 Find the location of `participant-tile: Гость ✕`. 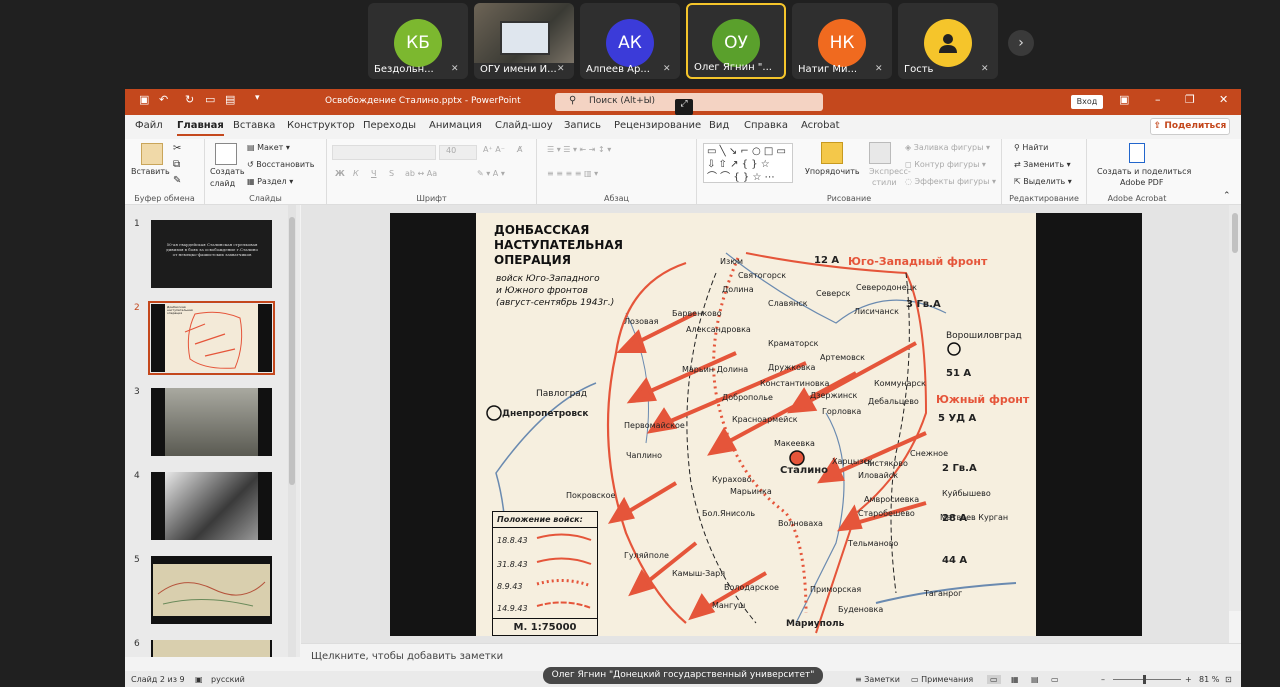

participant-tile: Гость ✕ is located at coordinates (948, 41).